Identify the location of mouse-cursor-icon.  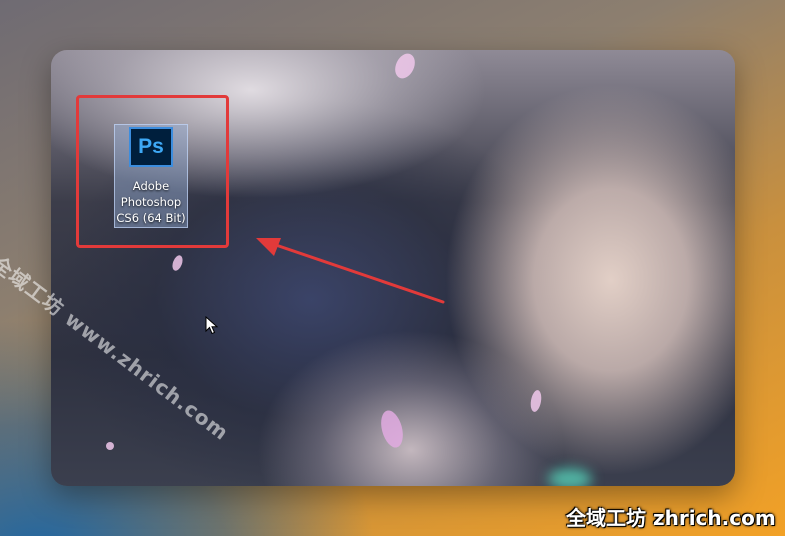
(212, 325).